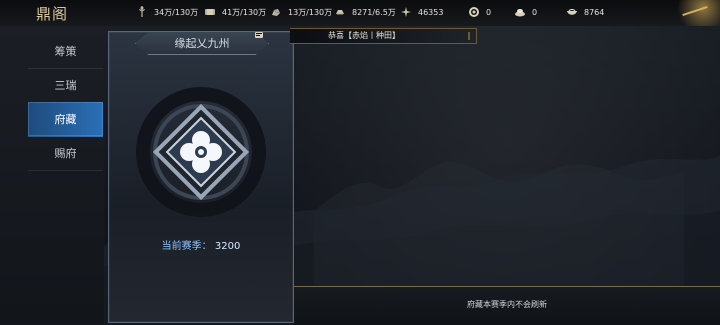  I want to click on nav-item-cifu: 赐府, so click(65, 153).